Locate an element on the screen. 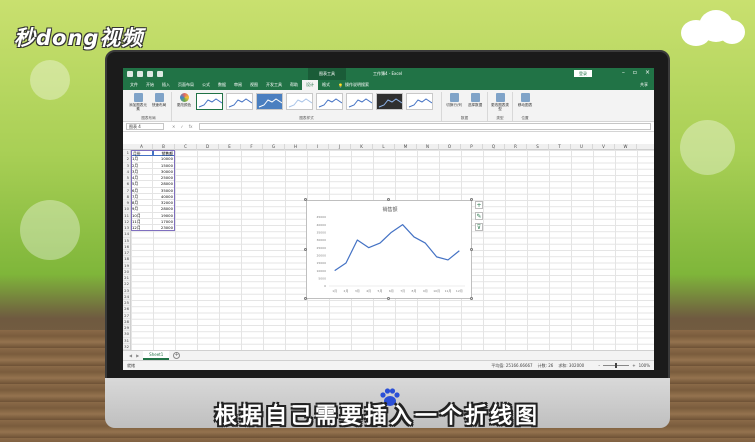  undo-icon is located at coordinates (140, 74).